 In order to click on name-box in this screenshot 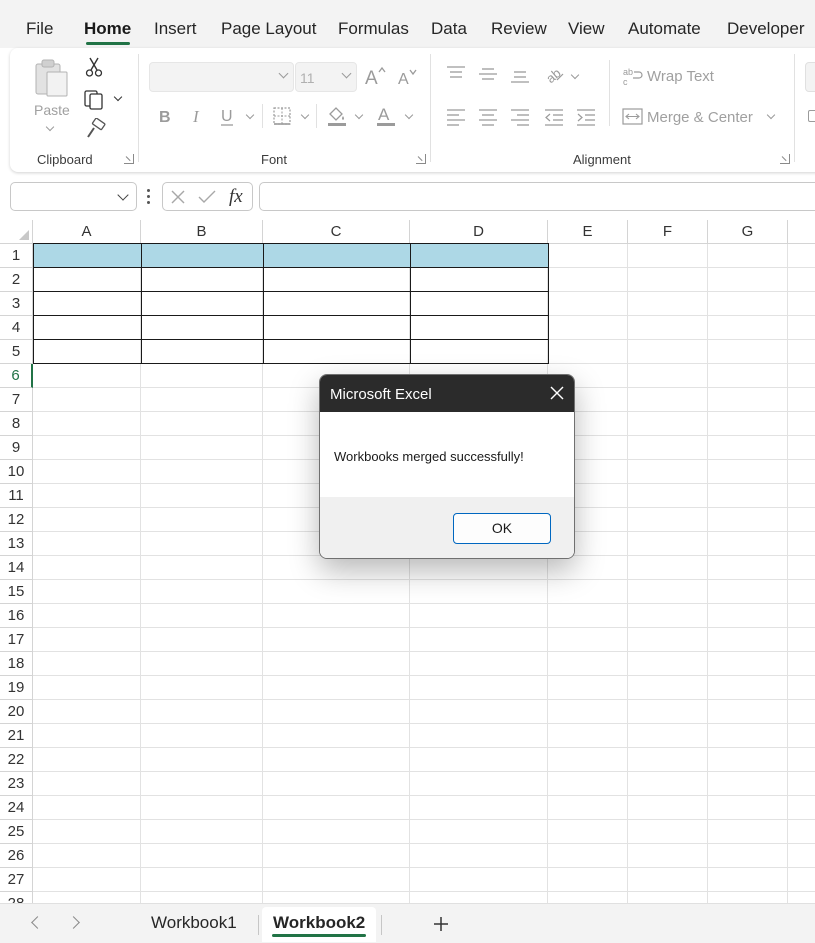, I will do `click(73, 196)`.